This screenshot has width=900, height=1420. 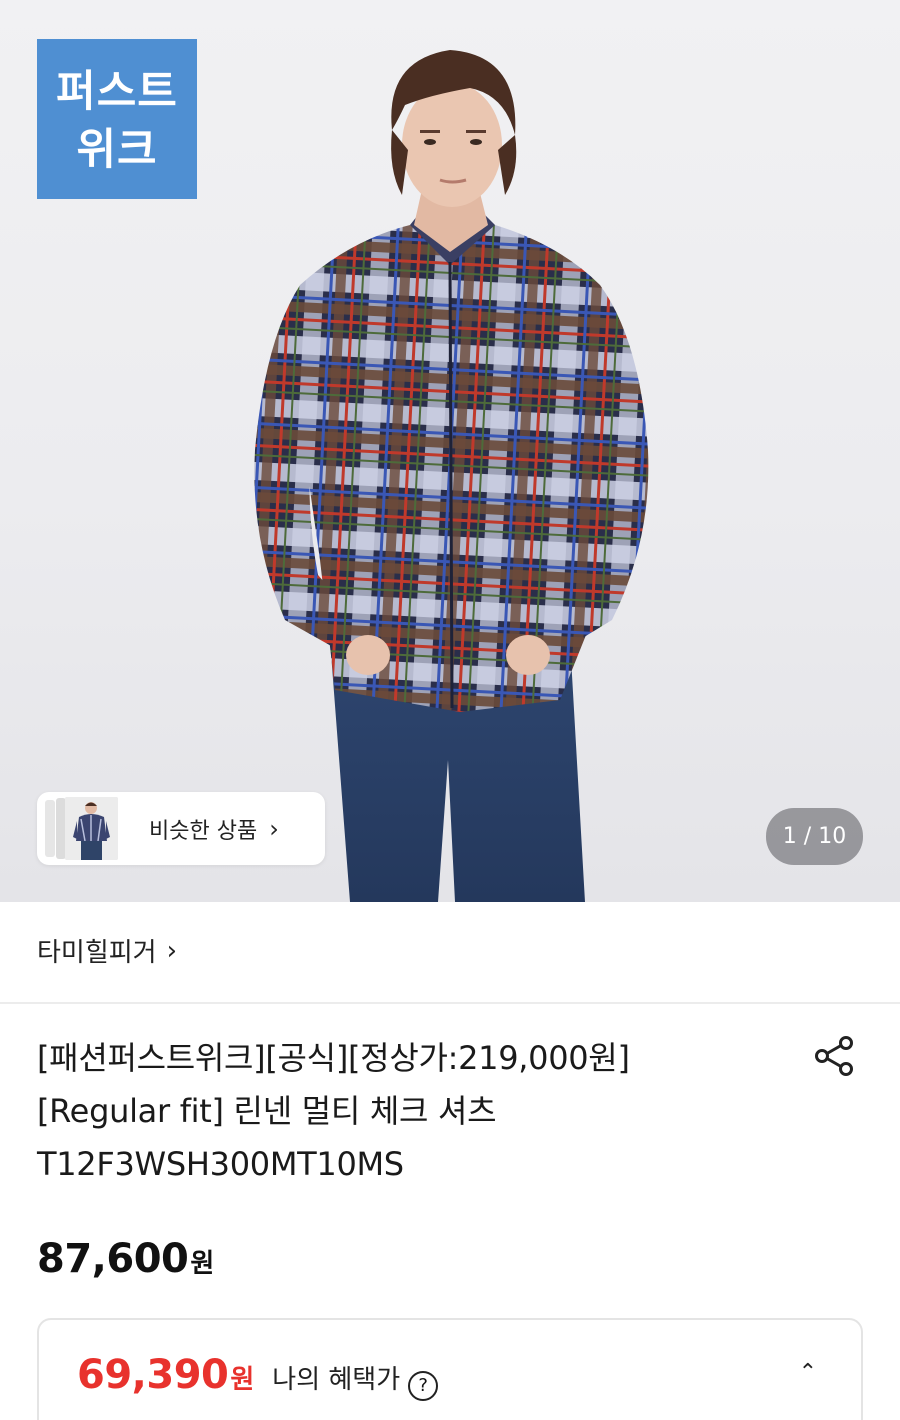 What do you see at coordinates (336, 1380) in the screenshot?
I see `benefit-price-label: 나의 혜택가` at bounding box center [336, 1380].